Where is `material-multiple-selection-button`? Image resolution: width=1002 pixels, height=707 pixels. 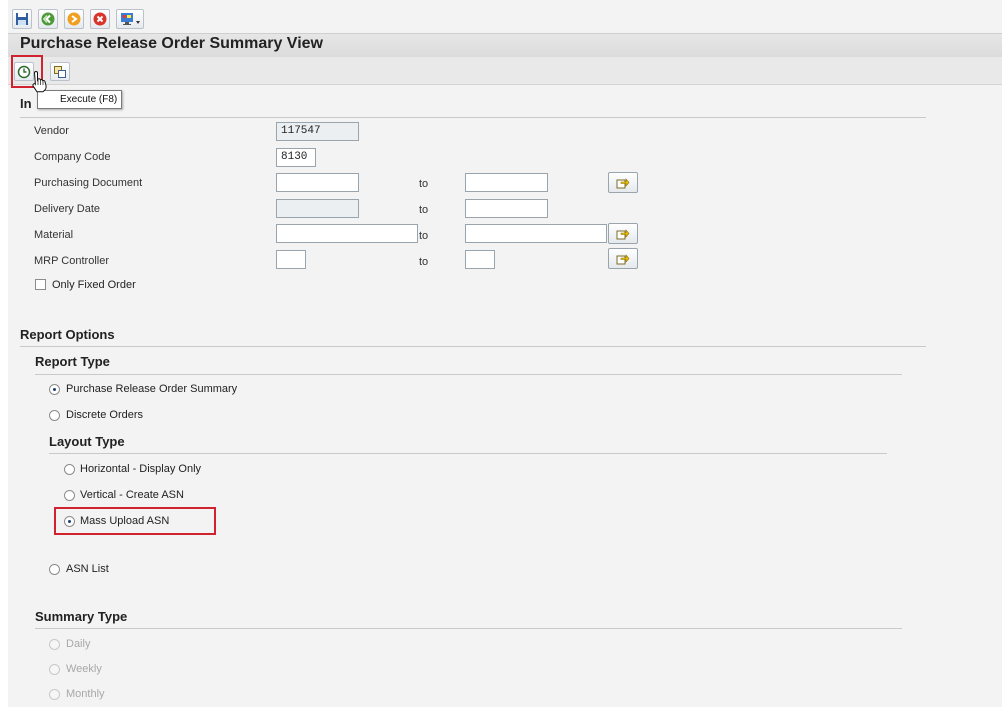 material-multiple-selection-button is located at coordinates (623, 233).